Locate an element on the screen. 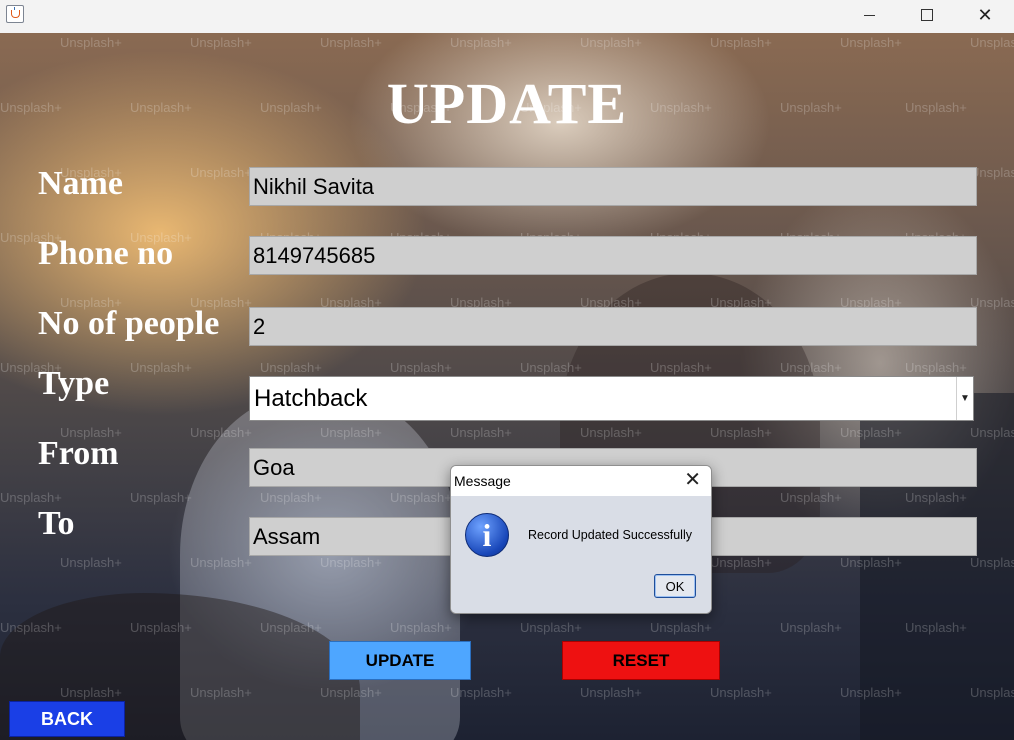 The width and height of the screenshot is (1014, 740). name-field: Nikhil Savita is located at coordinates (613, 186).